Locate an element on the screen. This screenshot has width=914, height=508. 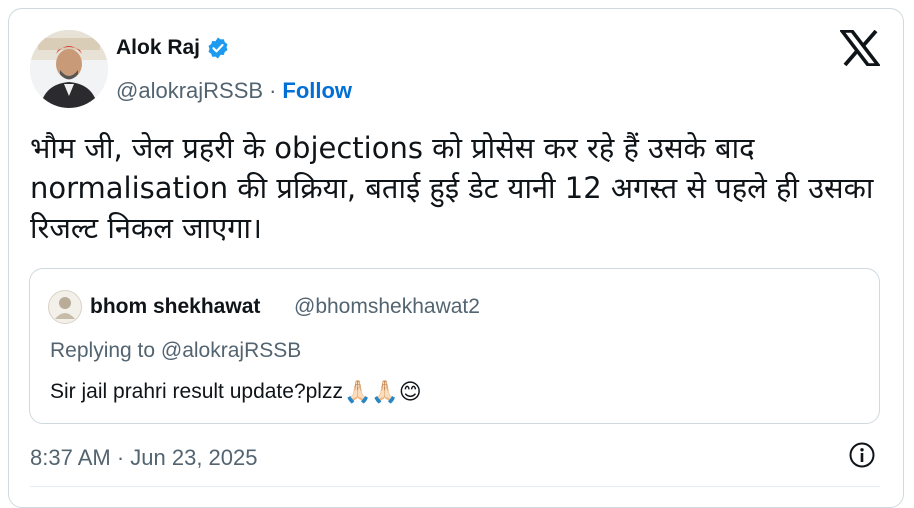
author-name: Alok Raj is located at coordinates (158, 48).